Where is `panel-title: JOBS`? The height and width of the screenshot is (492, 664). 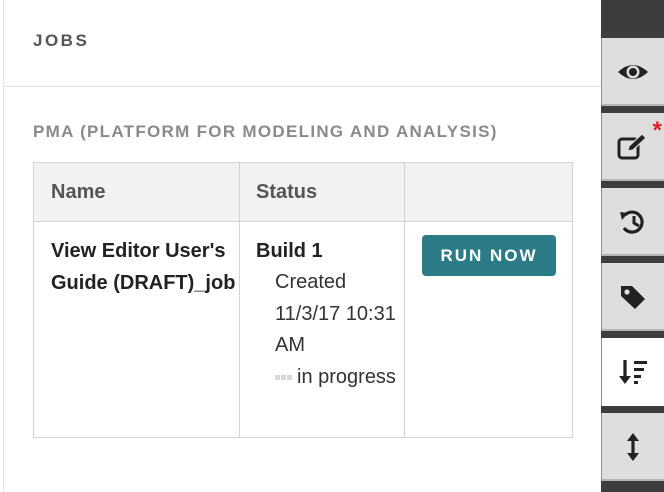 panel-title: JOBS is located at coordinates (61, 40).